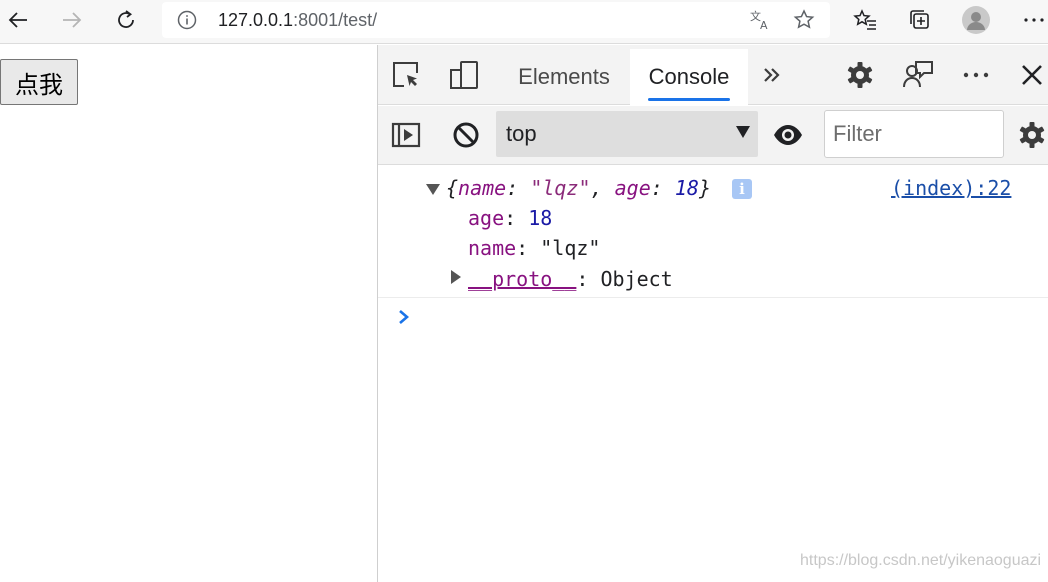 This screenshot has height=582, width=1048. What do you see at coordinates (522, 279) in the screenshot?
I see `property-key: __proto__` at bounding box center [522, 279].